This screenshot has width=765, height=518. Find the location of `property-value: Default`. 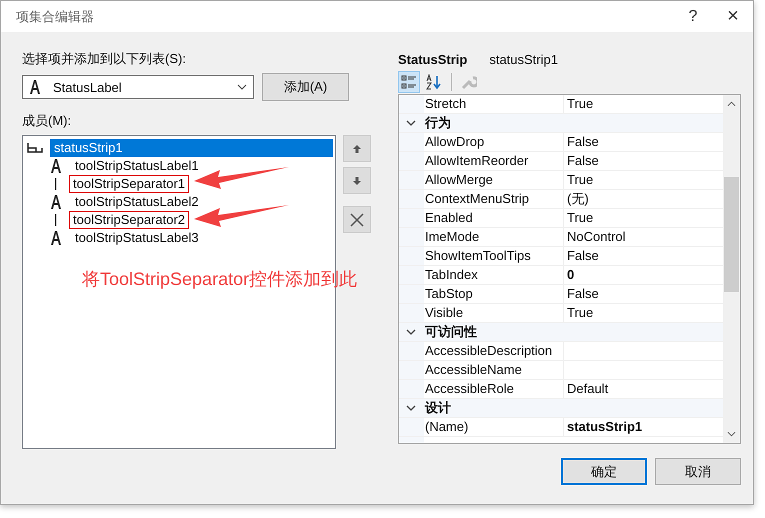

property-value: Default is located at coordinates (643, 389).